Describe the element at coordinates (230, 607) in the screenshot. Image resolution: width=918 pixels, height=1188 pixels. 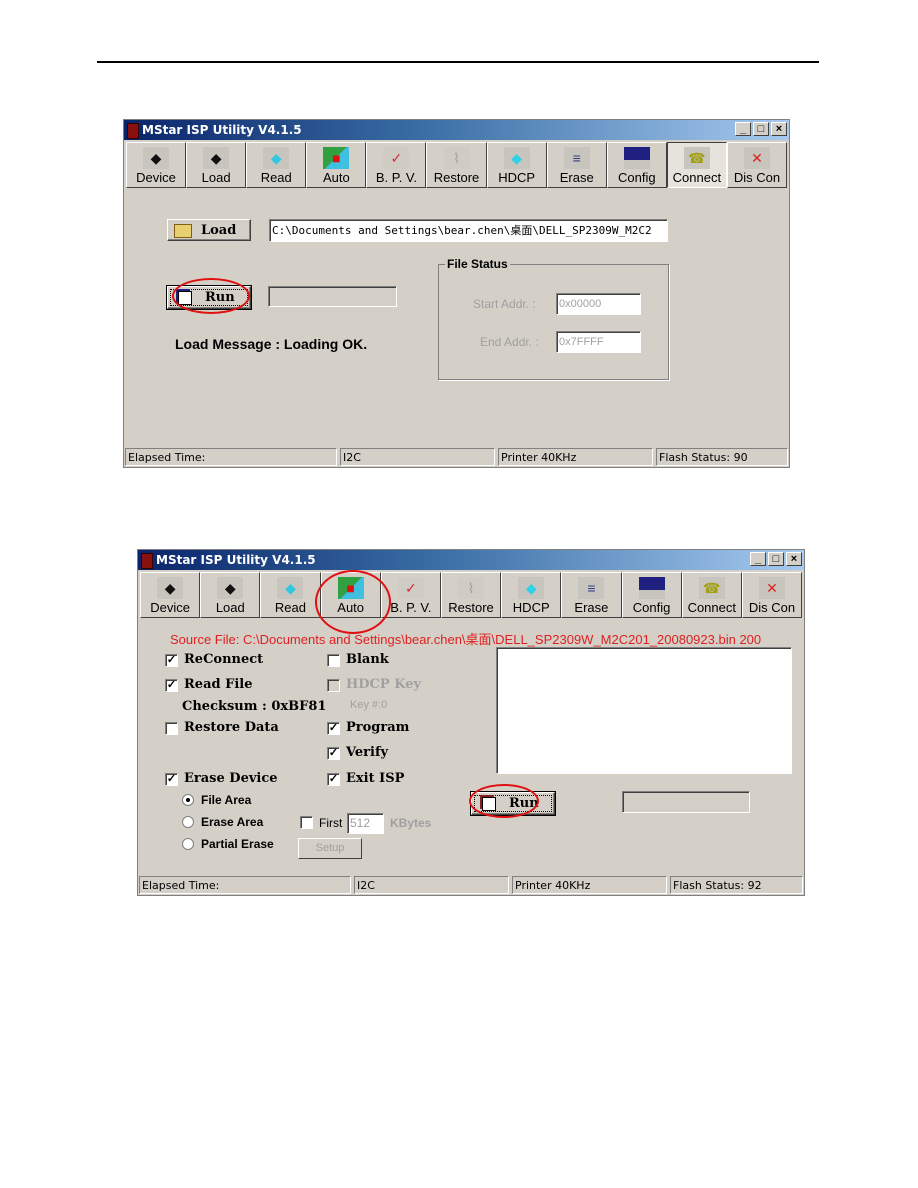
I see `toolbar-label: Load` at that location.